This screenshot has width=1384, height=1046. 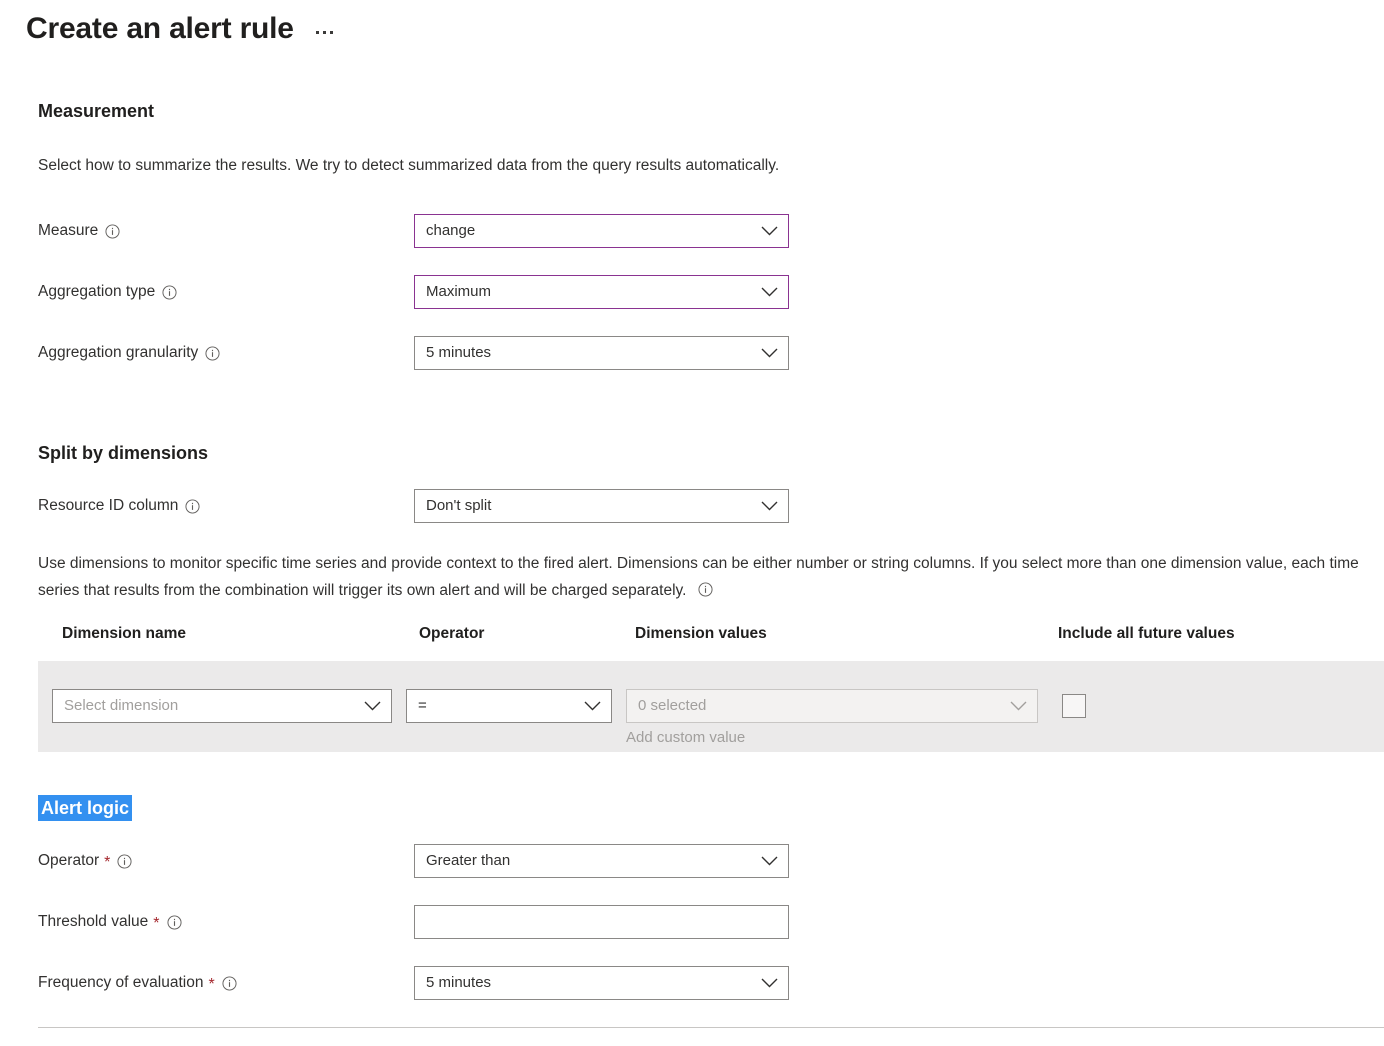 I want to click on alert-operator-select: Greater than, so click(x=601, y=861).